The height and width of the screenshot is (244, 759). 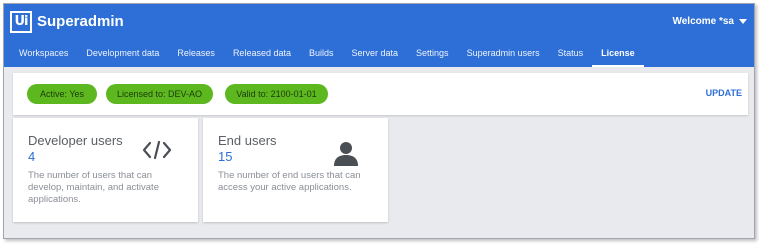 I want to click on code-icon, so click(x=157, y=150).